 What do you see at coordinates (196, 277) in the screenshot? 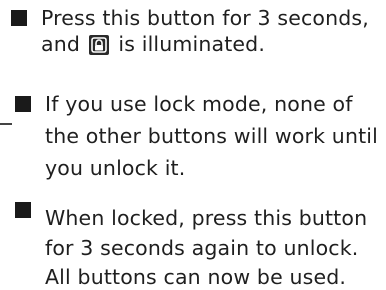
I see `instruction-3-line-3: All buttons can now be used.` at bounding box center [196, 277].